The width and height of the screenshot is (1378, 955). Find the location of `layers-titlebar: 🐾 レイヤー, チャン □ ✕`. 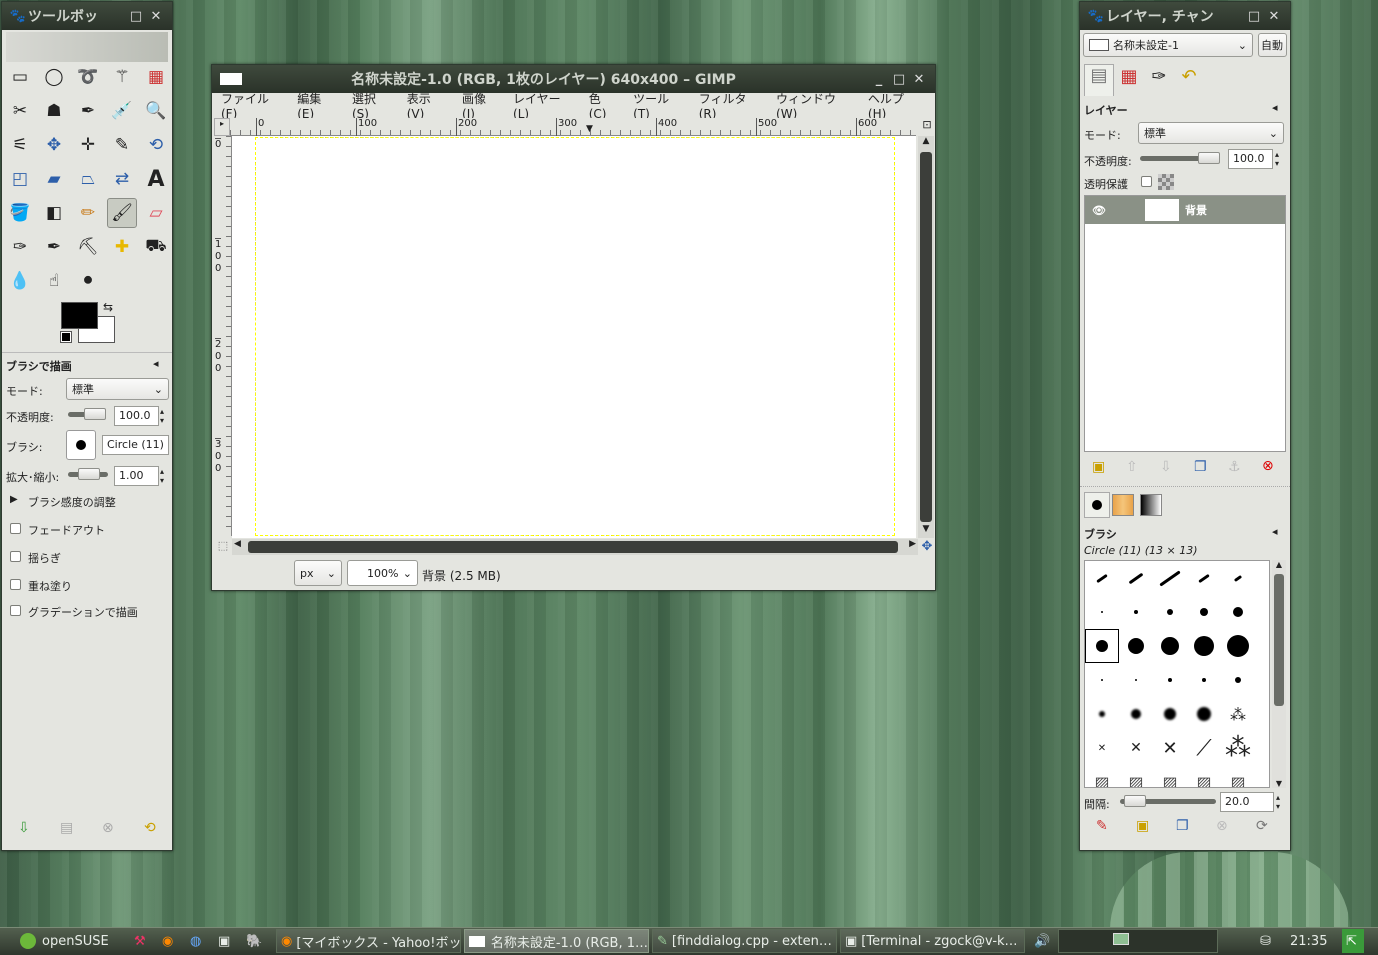

layers-titlebar: 🐾 レイヤー, チャン □ ✕ is located at coordinates (1185, 16).